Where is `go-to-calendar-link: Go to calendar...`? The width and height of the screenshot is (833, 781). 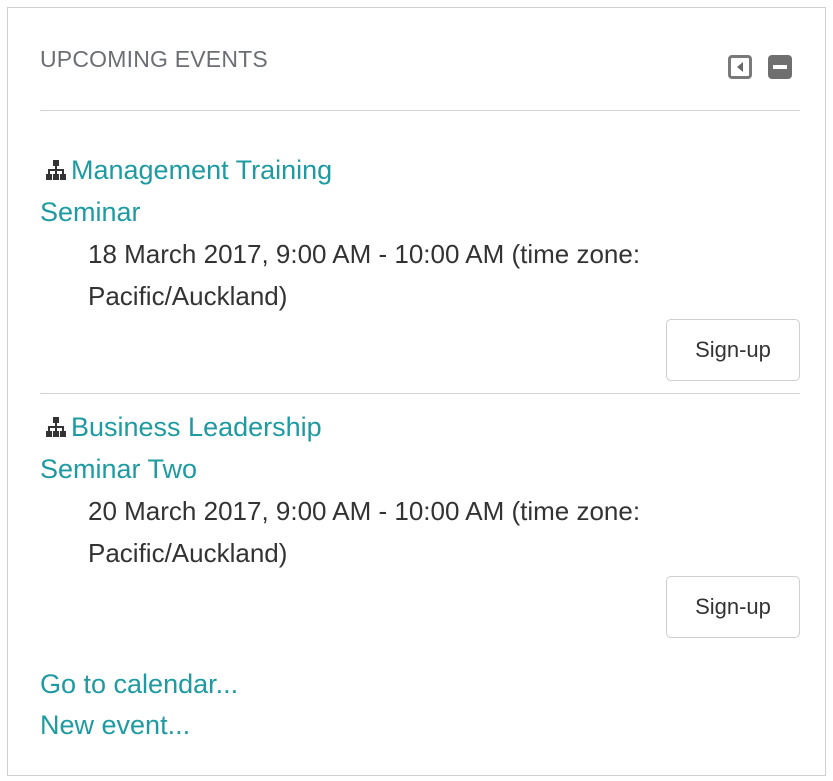 go-to-calendar-link: Go to calendar... is located at coordinates (139, 684).